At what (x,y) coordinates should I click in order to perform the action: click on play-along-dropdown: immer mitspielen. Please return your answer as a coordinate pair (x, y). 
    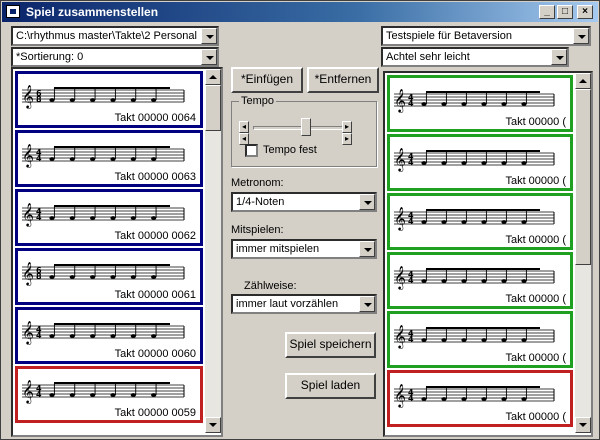
    Looking at the image, I should click on (304, 249).